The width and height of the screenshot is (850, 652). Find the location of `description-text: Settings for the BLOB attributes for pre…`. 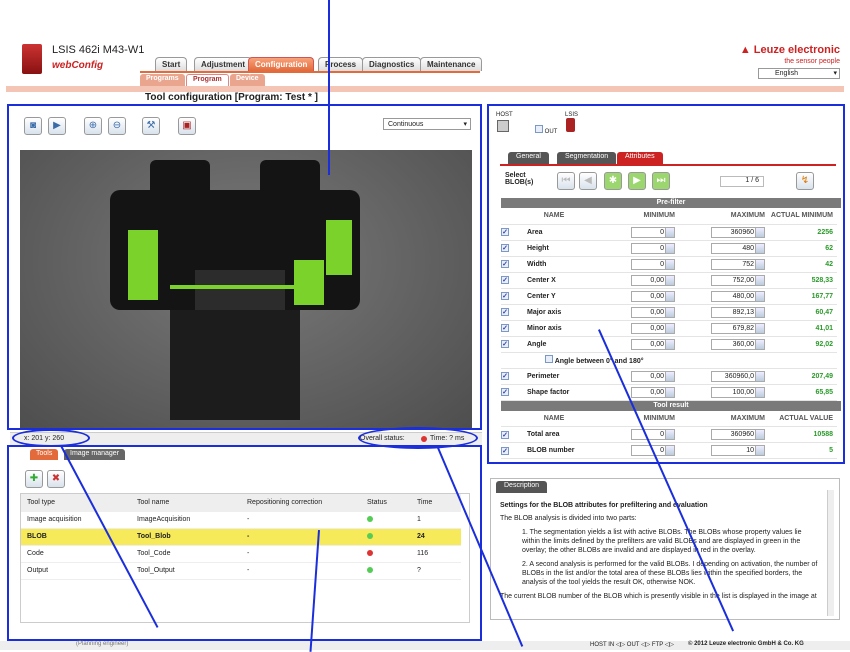

description-text: Settings for the BLOB attributes for pre… is located at coordinates (660, 549).